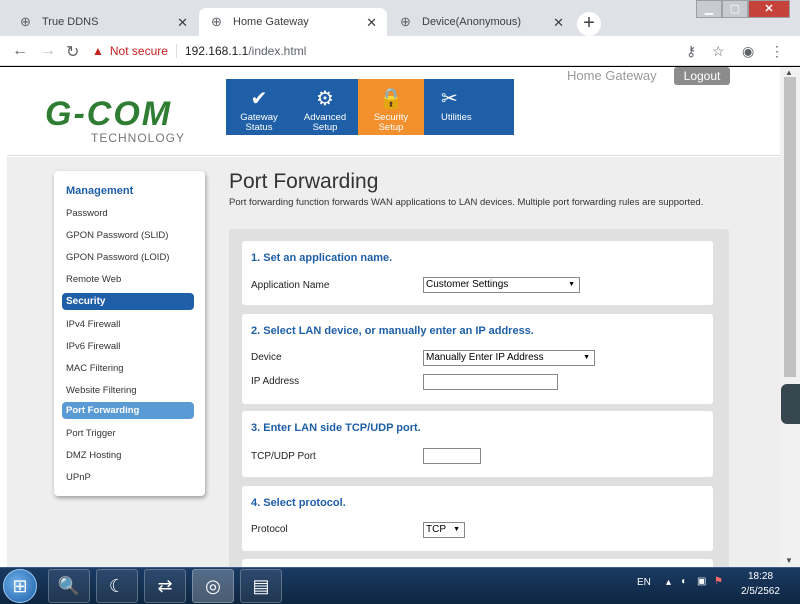  Describe the element at coordinates (691, 51) in the screenshot. I see `key-icon: ⚷` at that location.